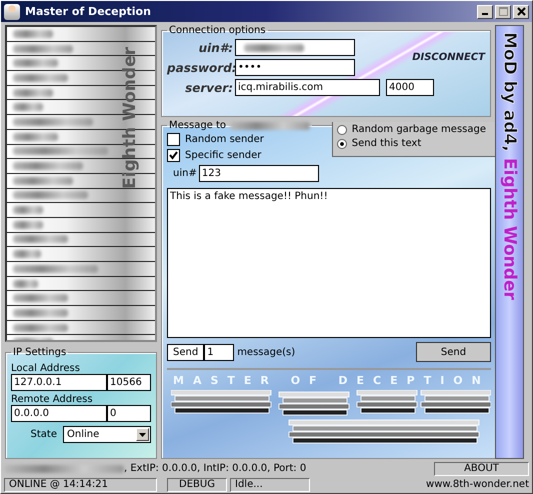 Image resolution: width=533 pixels, height=494 pixels. Describe the element at coordinates (197, 485) in the screenshot. I see `debug-button: DEBUG` at that location.